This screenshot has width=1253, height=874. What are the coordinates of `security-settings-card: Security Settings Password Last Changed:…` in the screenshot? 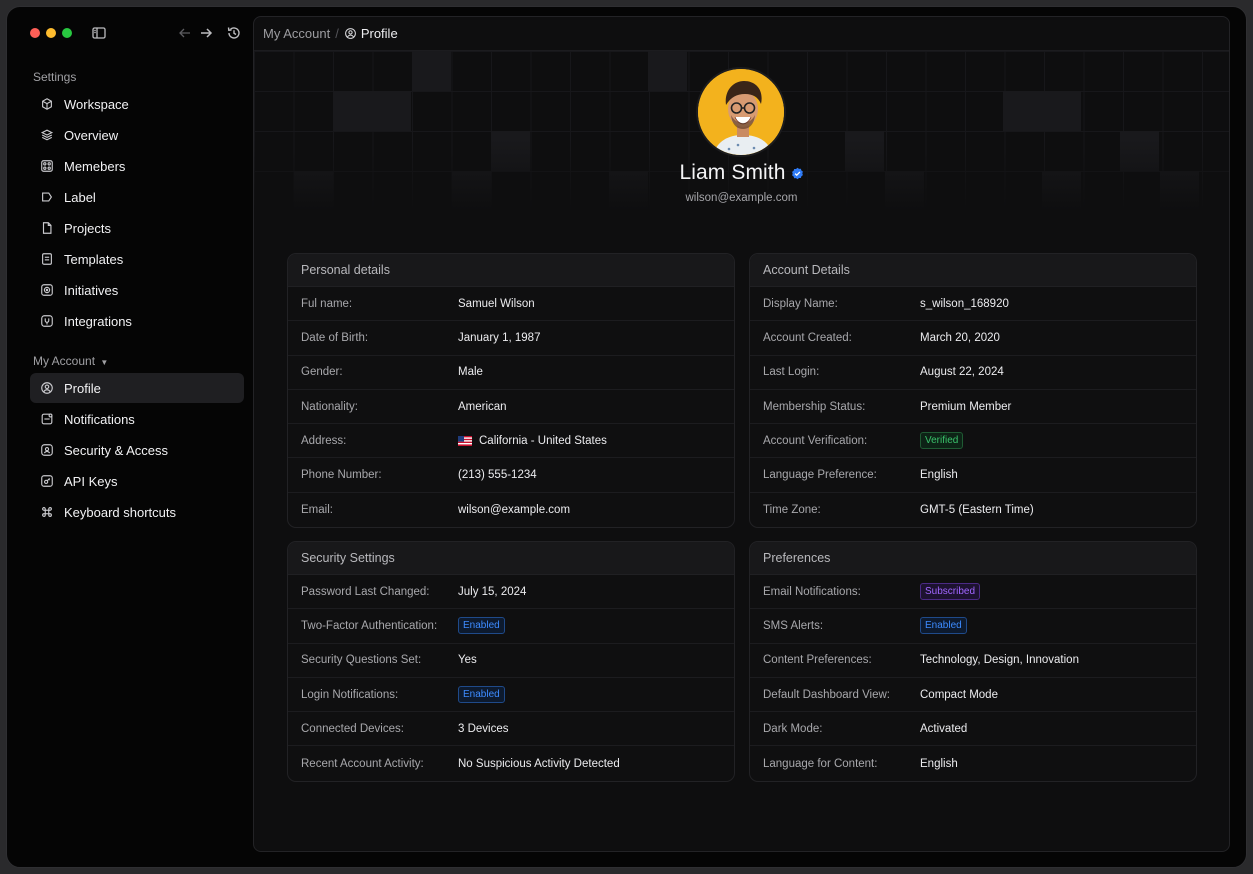 It's located at (511, 661).